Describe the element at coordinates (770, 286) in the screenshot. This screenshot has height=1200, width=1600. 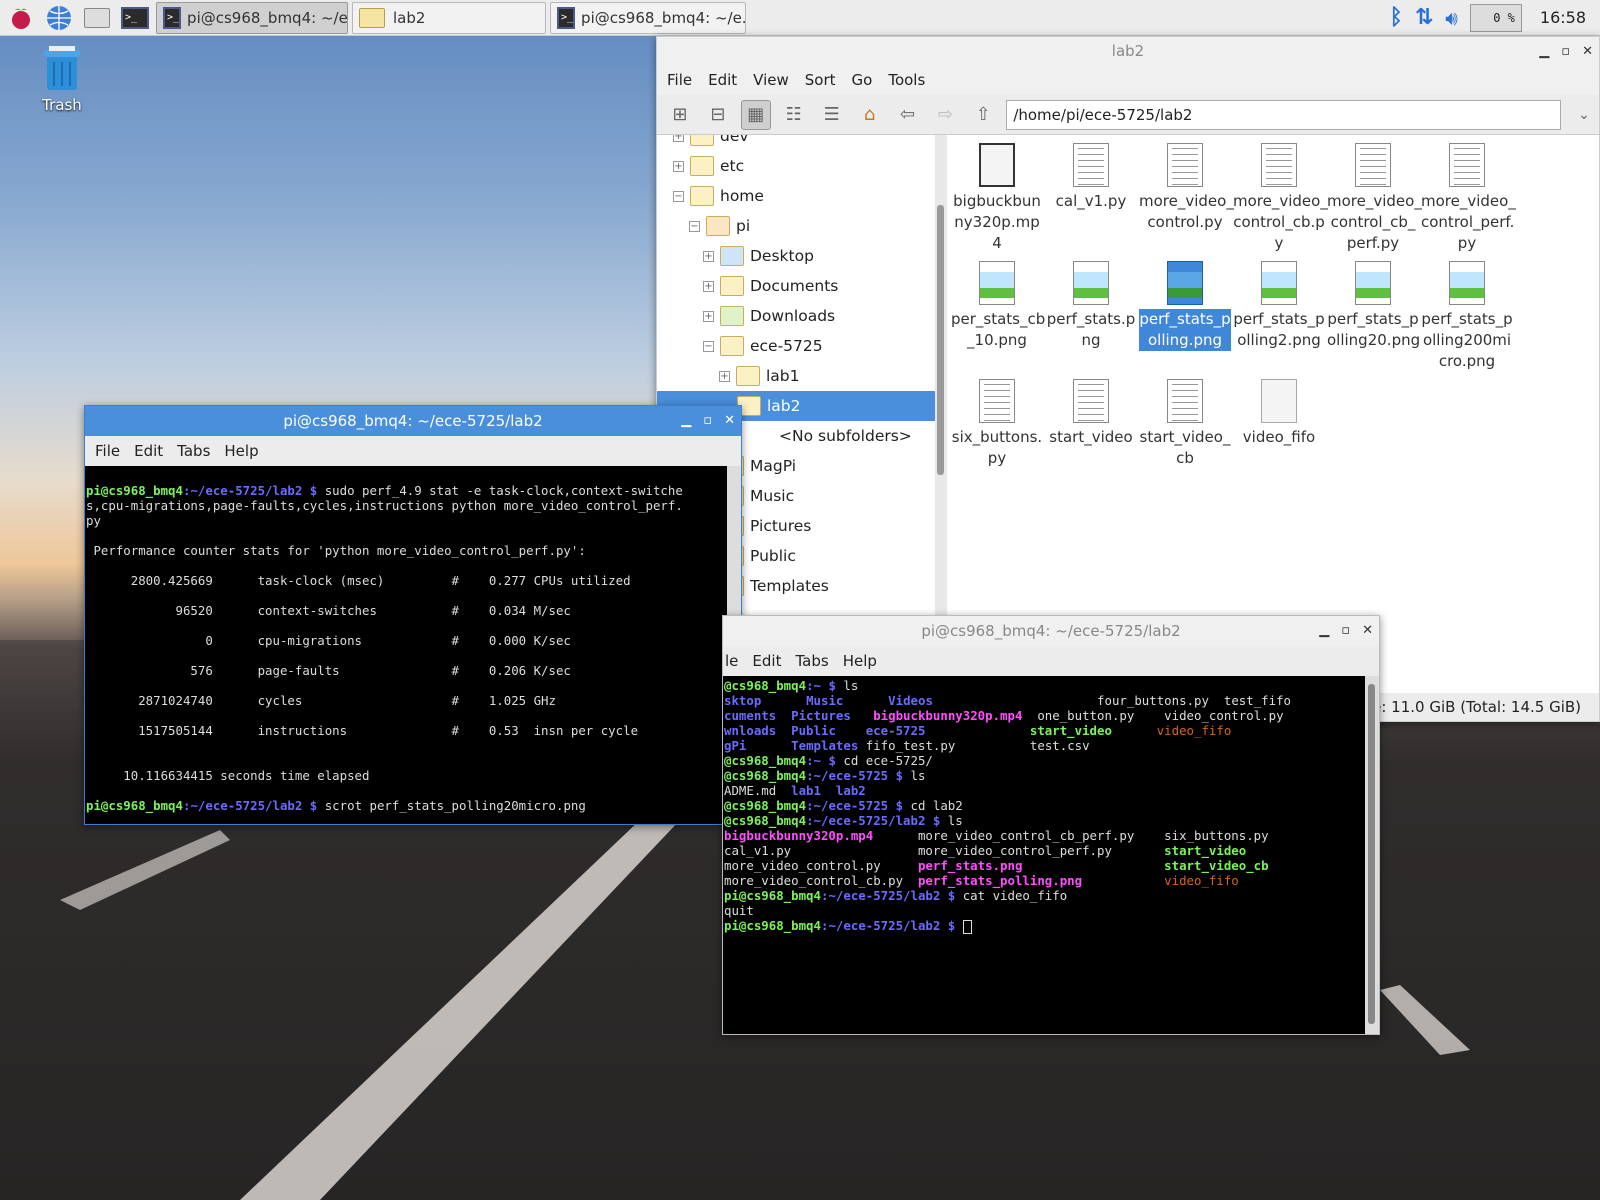
I see `tree-item-documents: + Documents` at that location.